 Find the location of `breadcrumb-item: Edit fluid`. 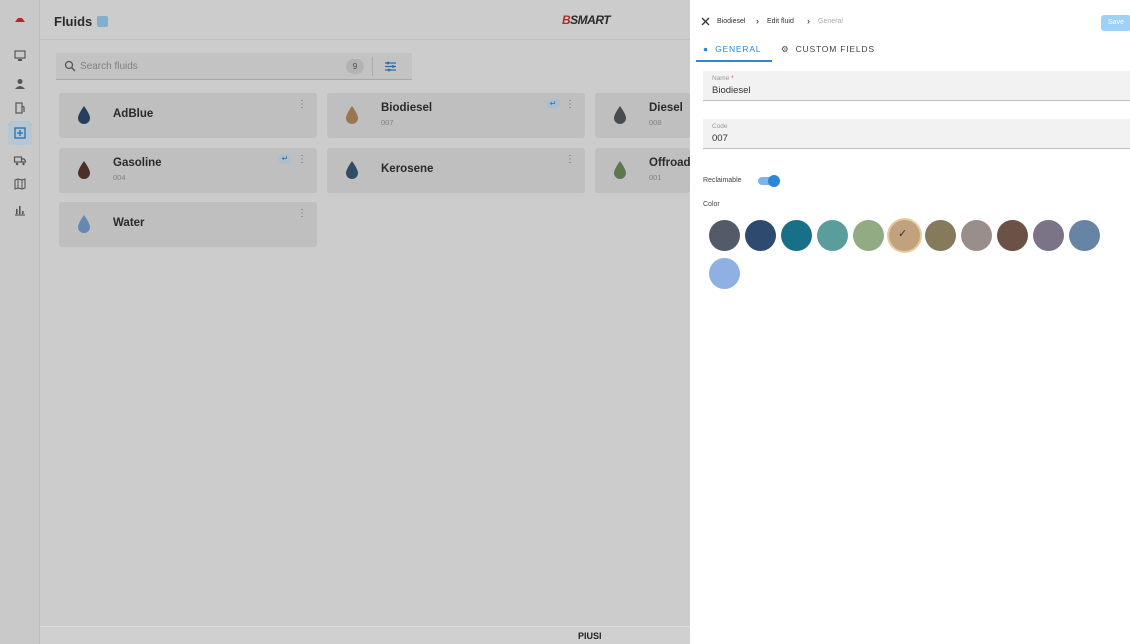

breadcrumb-item: Edit fluid is located at coordinates (780, 21).